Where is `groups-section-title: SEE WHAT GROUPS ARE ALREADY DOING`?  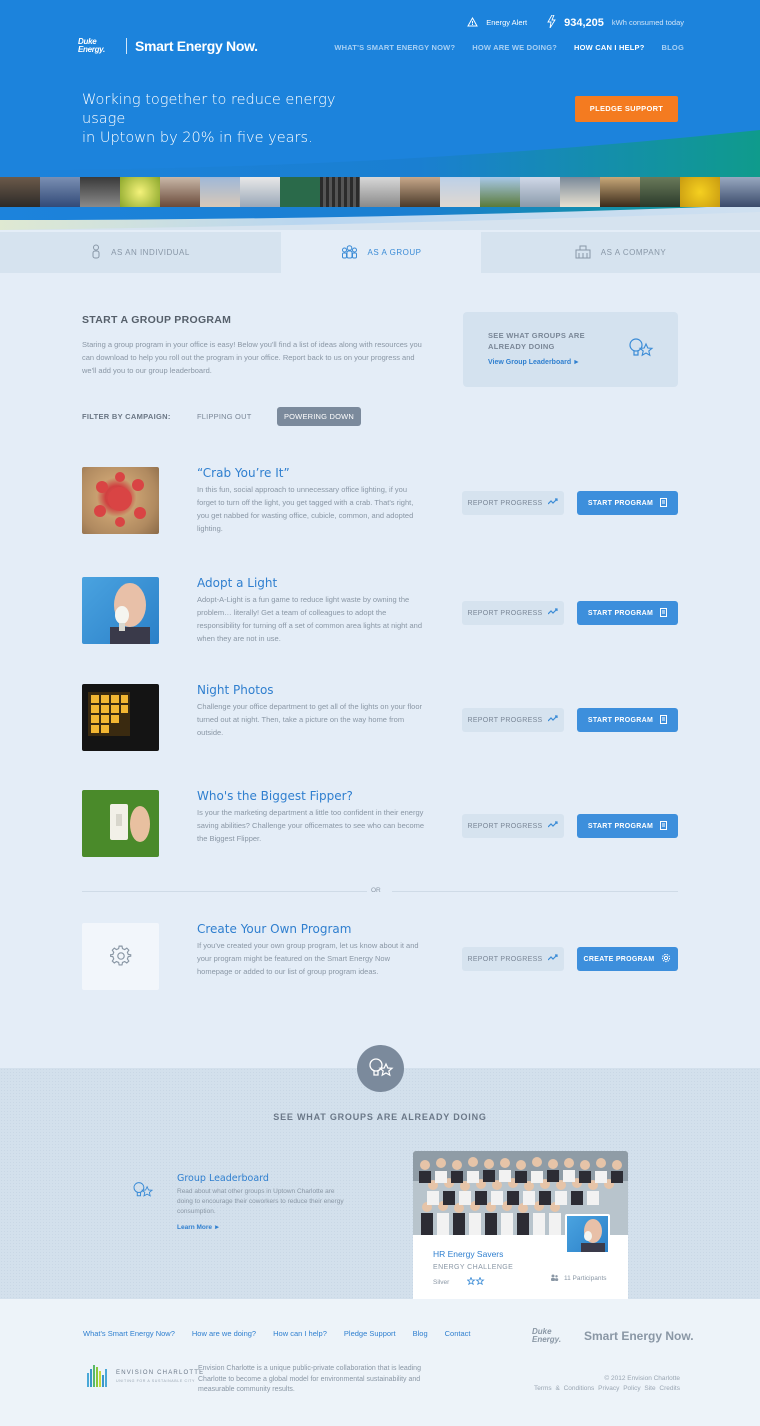 groups-section-title: SEE WHAT GROUPS ARE ALREADY DOING is located at coordinates (380, 1117).